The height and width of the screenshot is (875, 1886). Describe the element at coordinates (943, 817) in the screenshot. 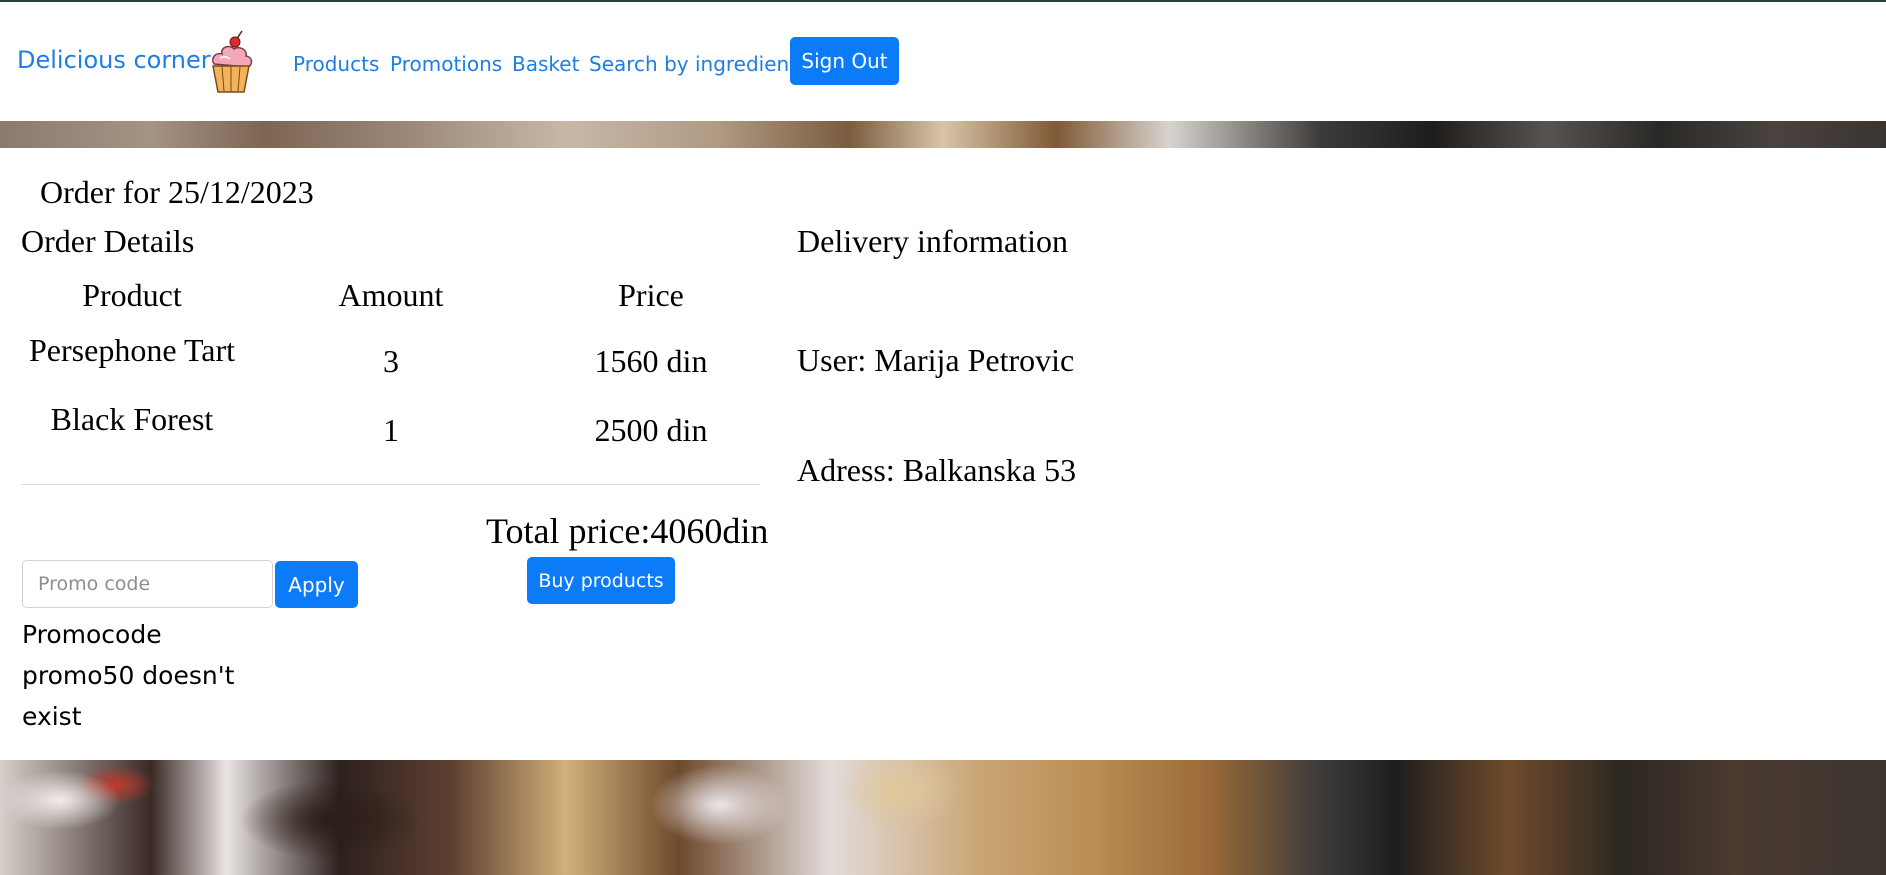

I see `background-image-bottom` at that location.